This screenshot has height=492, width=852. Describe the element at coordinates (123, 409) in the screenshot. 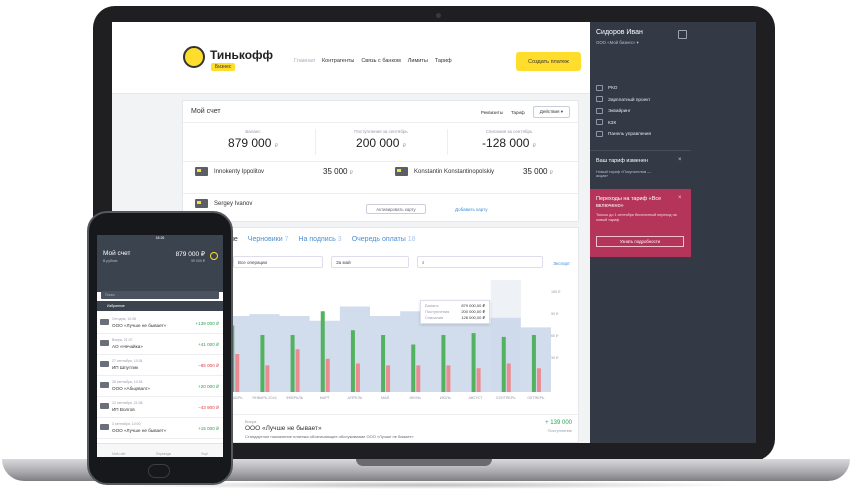

I see `phone-item-name: ИП Волгов` at that location.